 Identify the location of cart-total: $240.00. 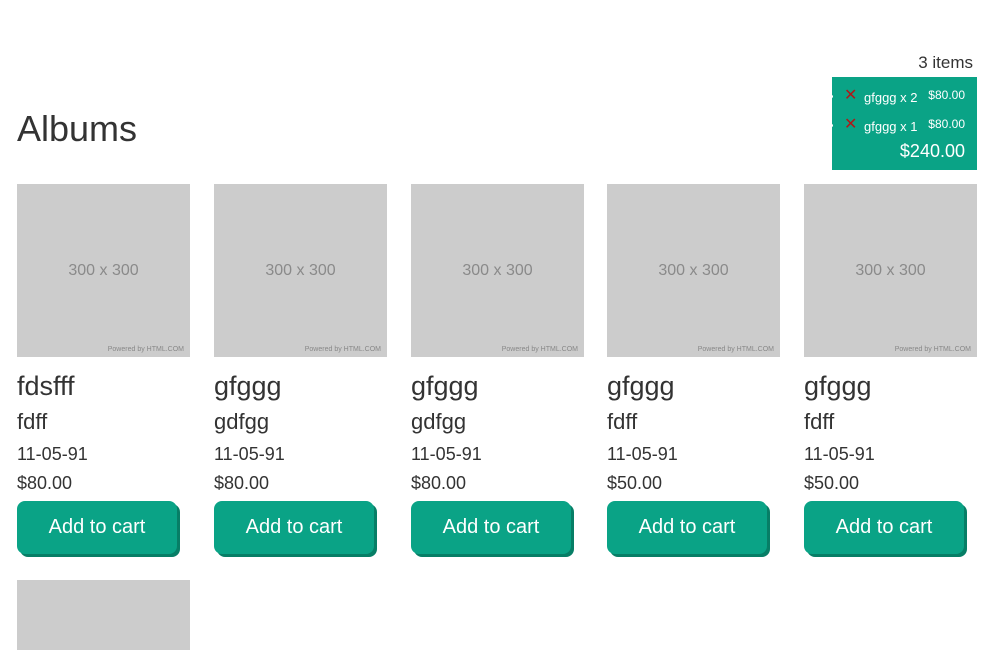
(932, 151).